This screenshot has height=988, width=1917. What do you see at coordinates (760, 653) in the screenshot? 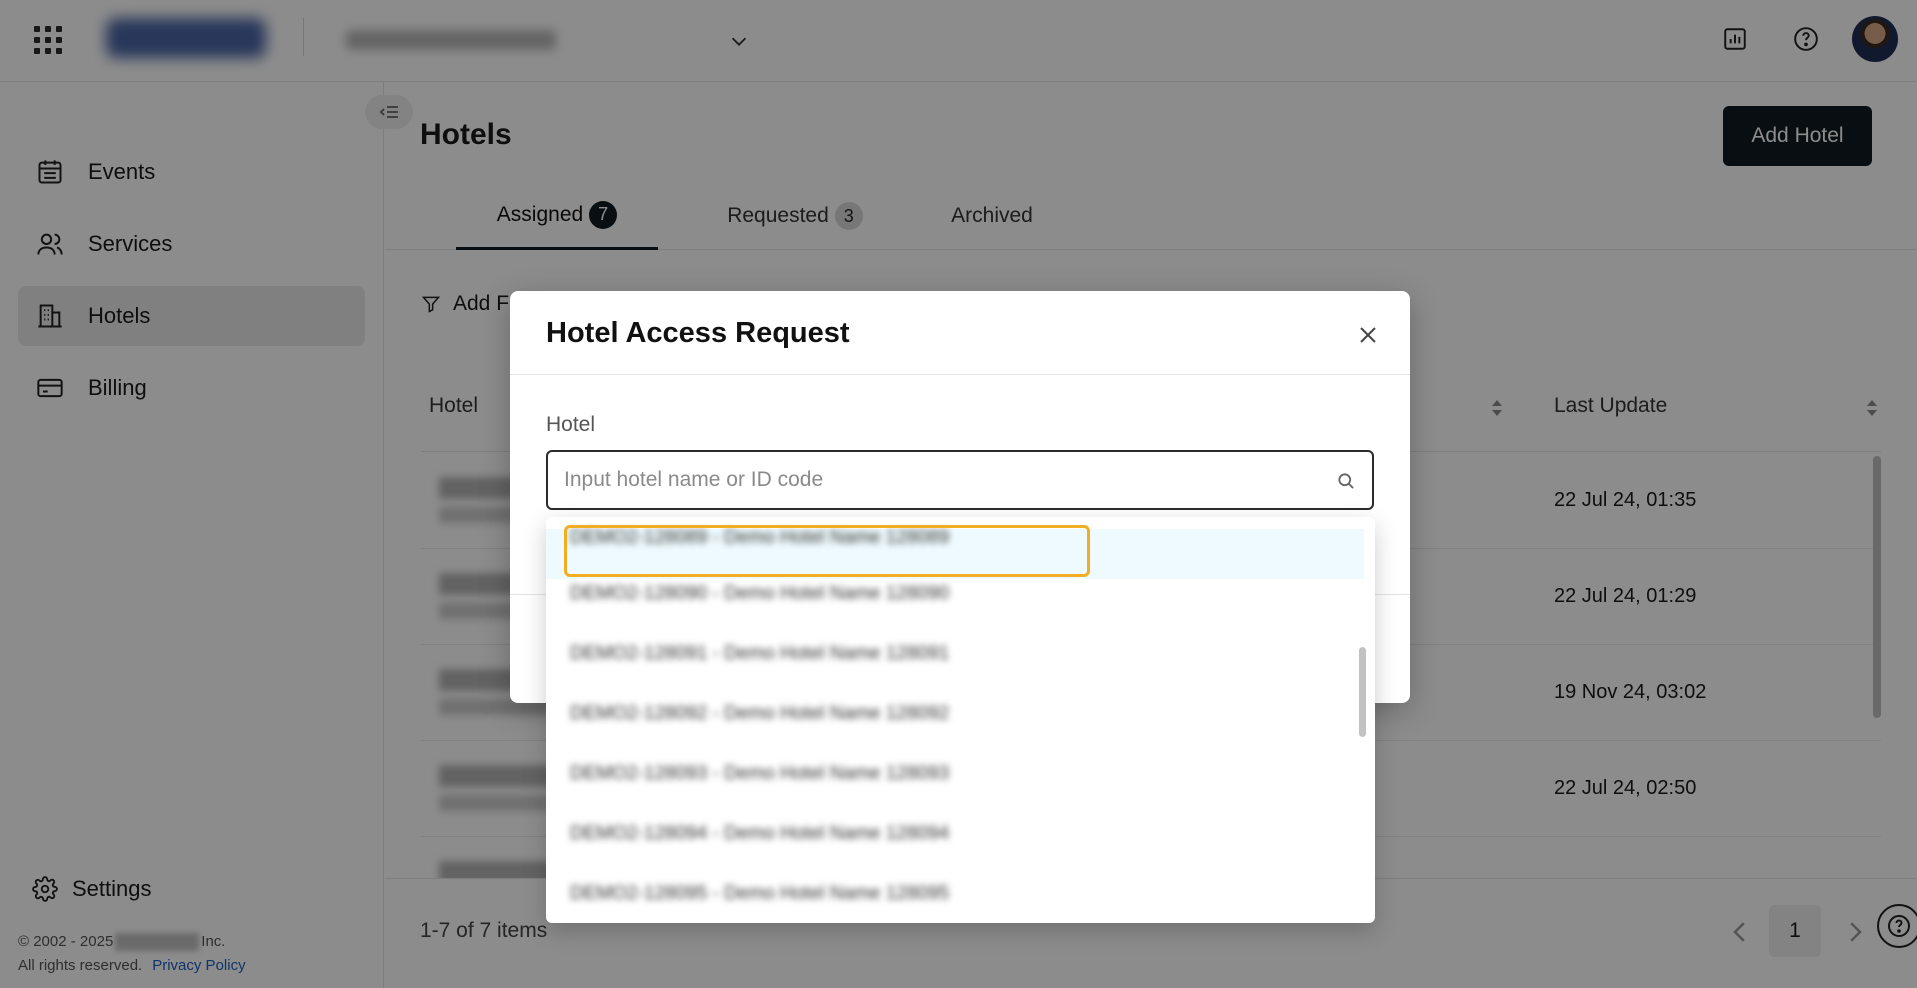
I see `option-label: DEMO2-128091 - Demo Hotel Name 128091` at bounding box center [760, 653].